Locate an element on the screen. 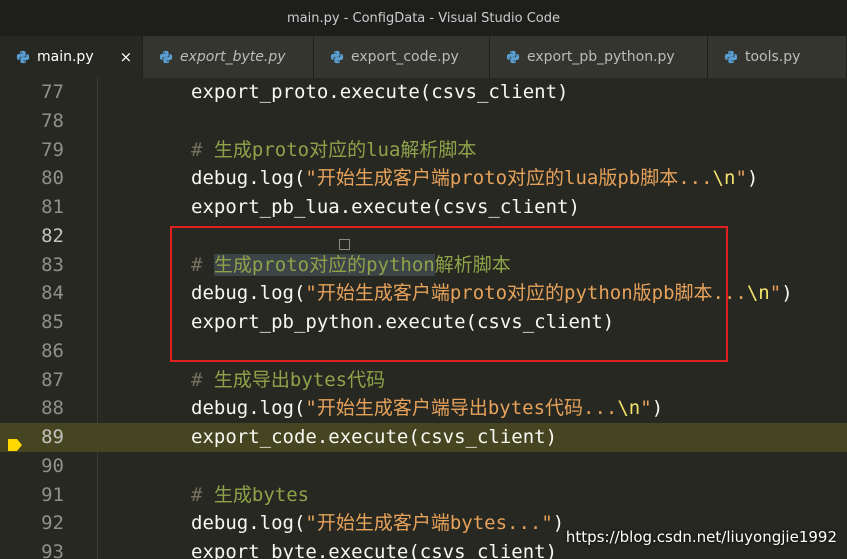  line-number: 90 is located at coordinates (52, 465).